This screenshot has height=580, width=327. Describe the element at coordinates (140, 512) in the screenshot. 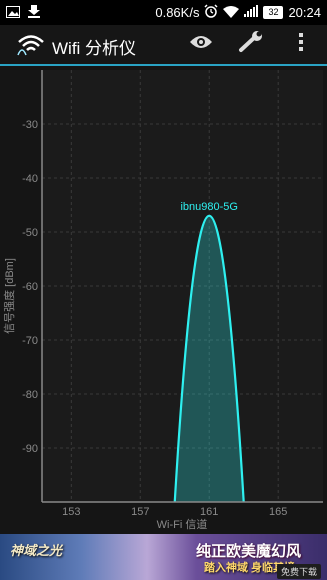

I see `x-tick-label: 157` at that location.